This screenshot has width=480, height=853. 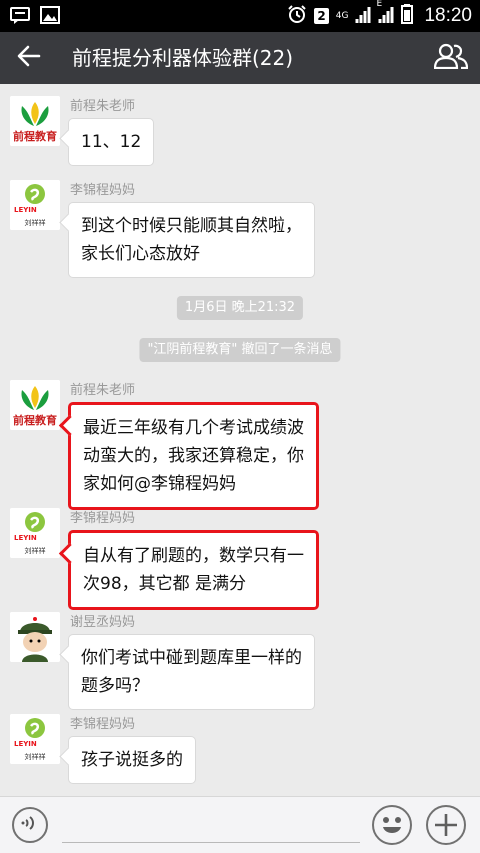 I want to click on message-text: 到这个时候只能顺其自然啦，, so click(x=191, y=226).